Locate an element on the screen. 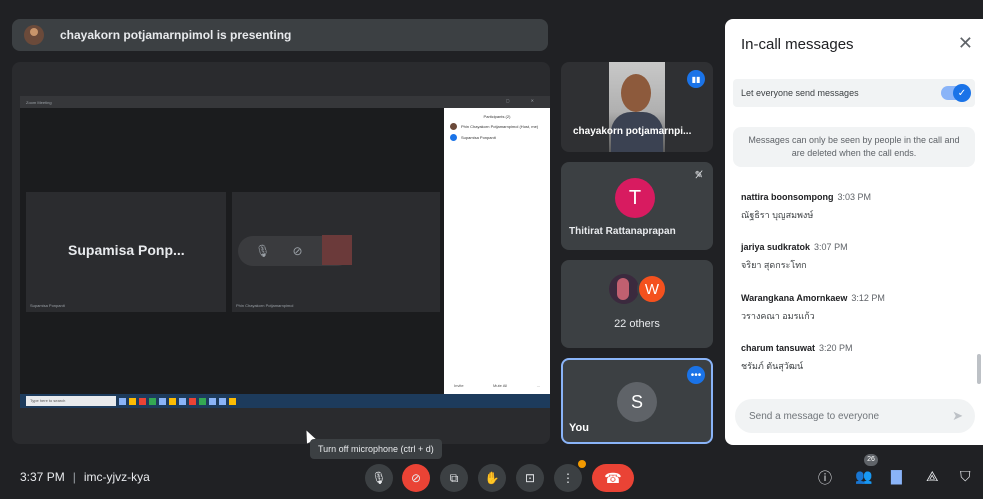 The width and height of the screenshot is (983, 499). message-text: วรางคณา อมรแก้ว is located at coordinates (778, 316).